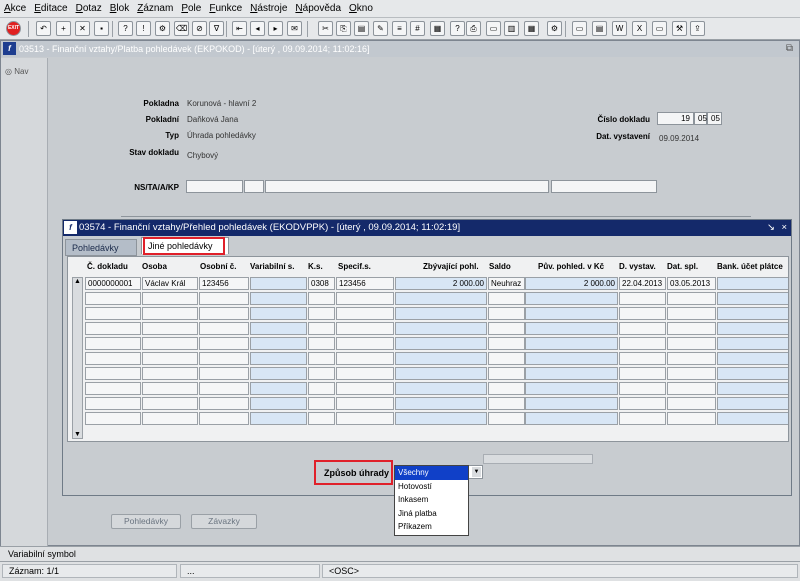 The width and height of the screenshot is (800, 581). I want to click on menu-dotaz: Dotaz, so click(89, 8).